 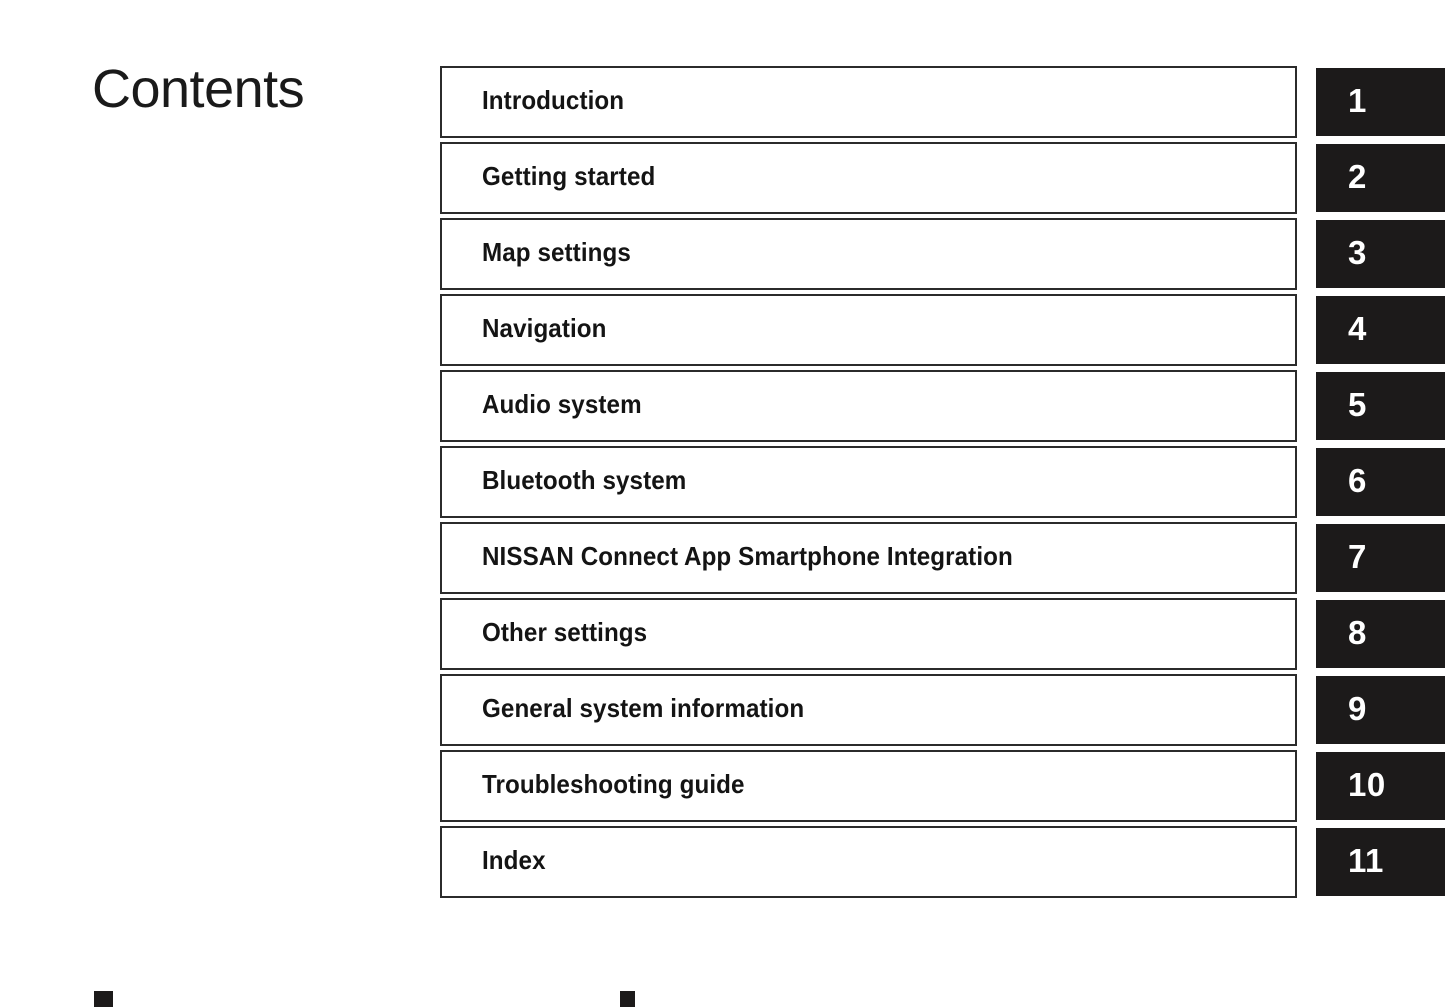 I want to click on contents-row-label: Getting started, so click(x=569, y=175).